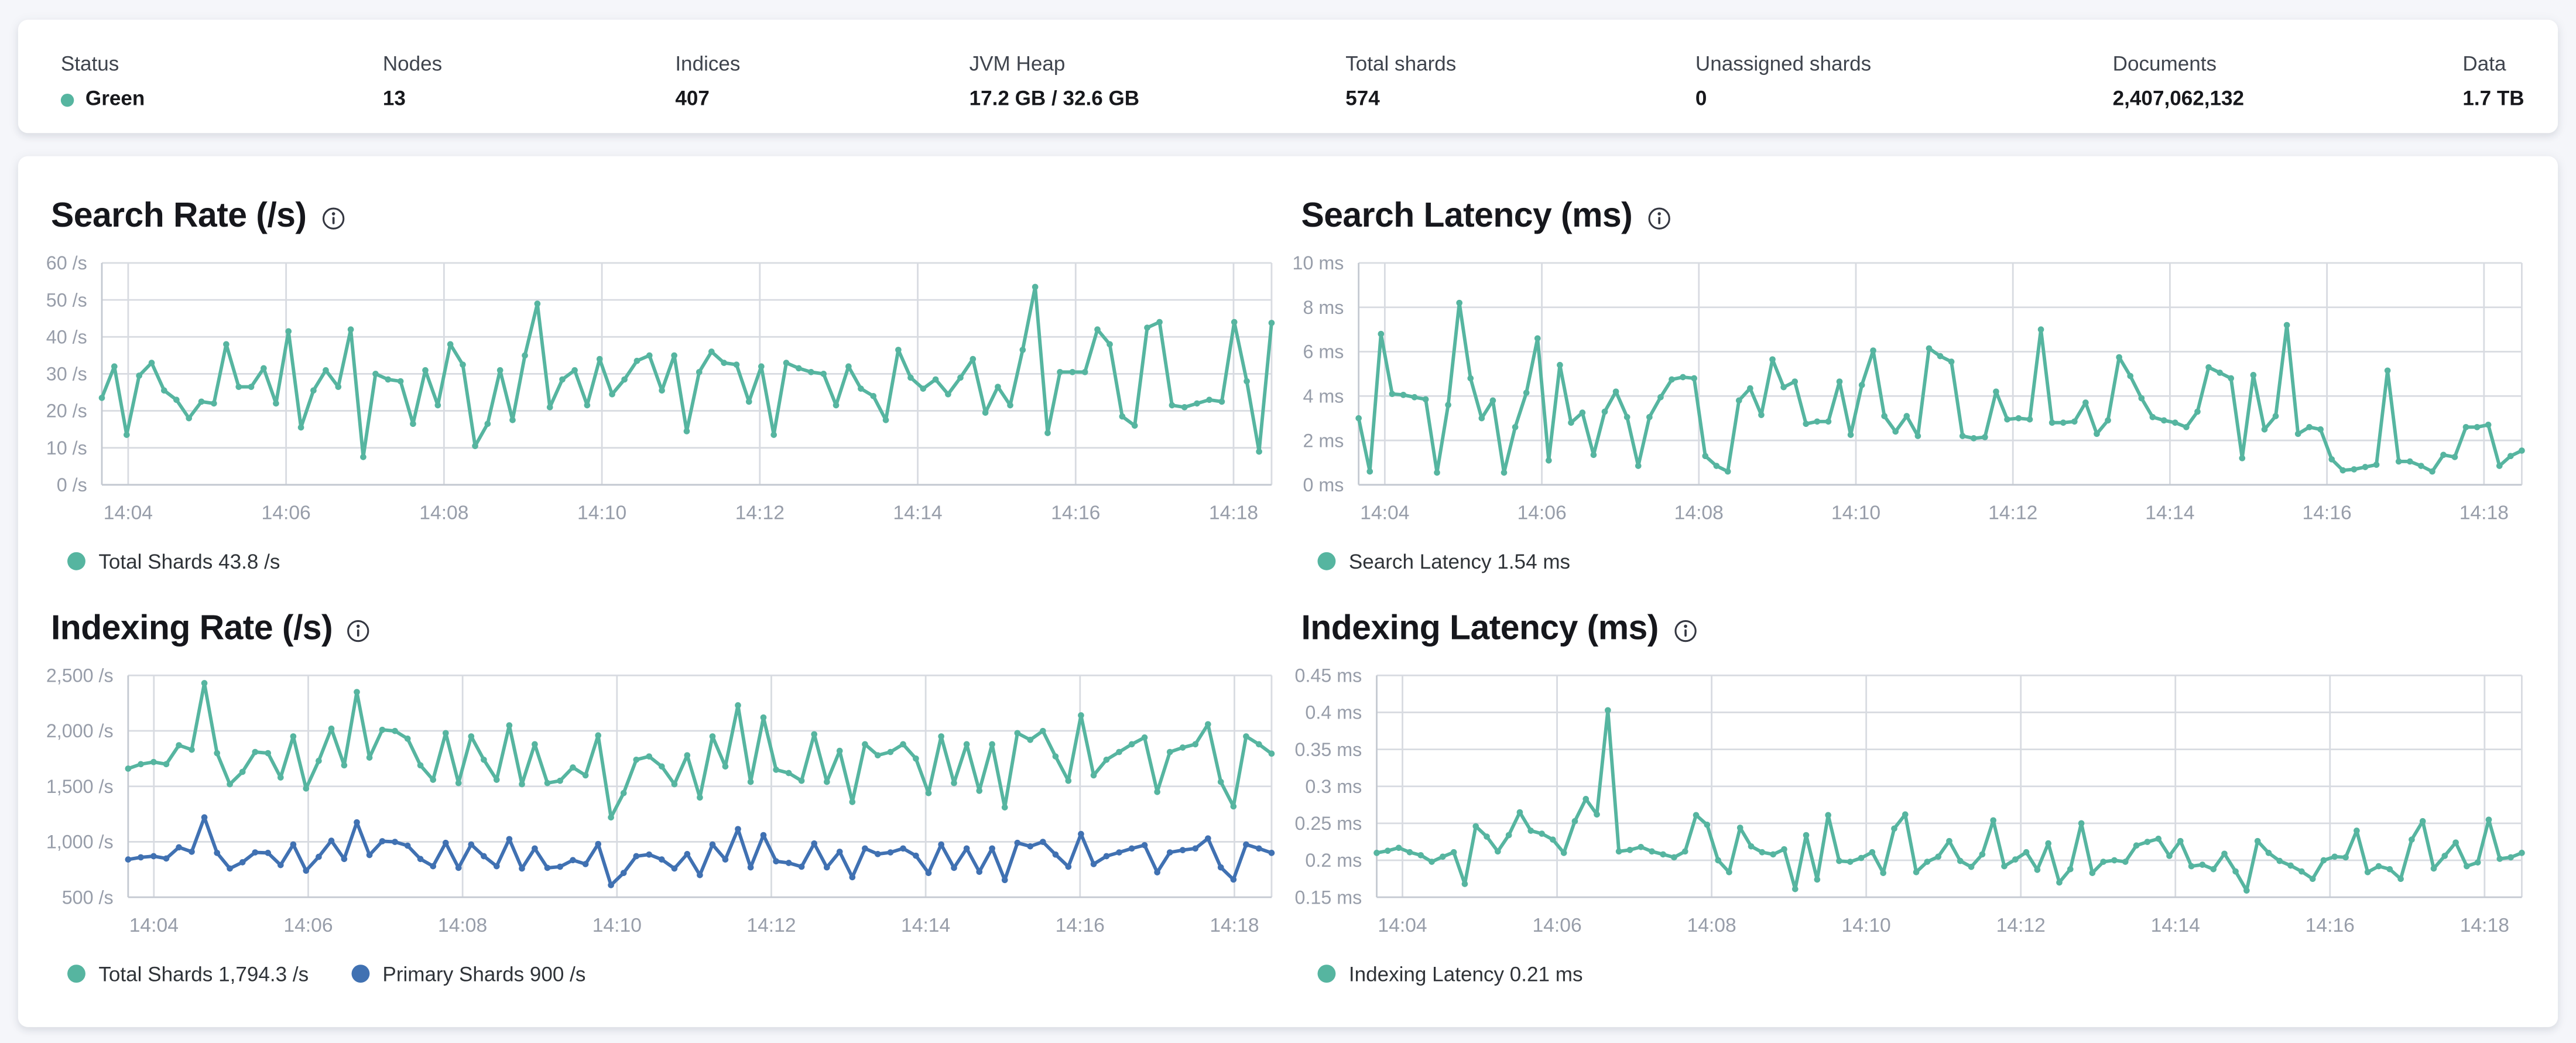  What do you see at coordinates (80, 842) in the screenshot?
I see `y-axis-label: 1,000 /s` at bounding box center [80, 842].